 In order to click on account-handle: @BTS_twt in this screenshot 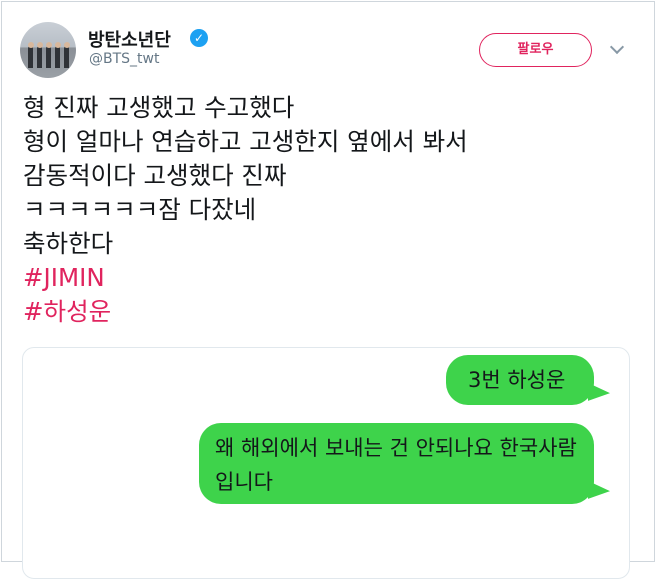, I will do `click(124, 59)`.